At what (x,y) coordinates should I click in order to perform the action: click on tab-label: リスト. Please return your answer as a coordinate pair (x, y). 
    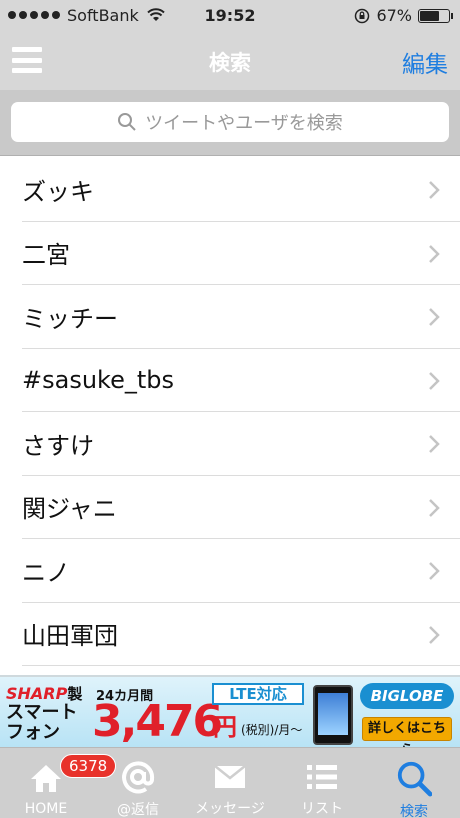
    Looking at the image, I should click on (322, 809).